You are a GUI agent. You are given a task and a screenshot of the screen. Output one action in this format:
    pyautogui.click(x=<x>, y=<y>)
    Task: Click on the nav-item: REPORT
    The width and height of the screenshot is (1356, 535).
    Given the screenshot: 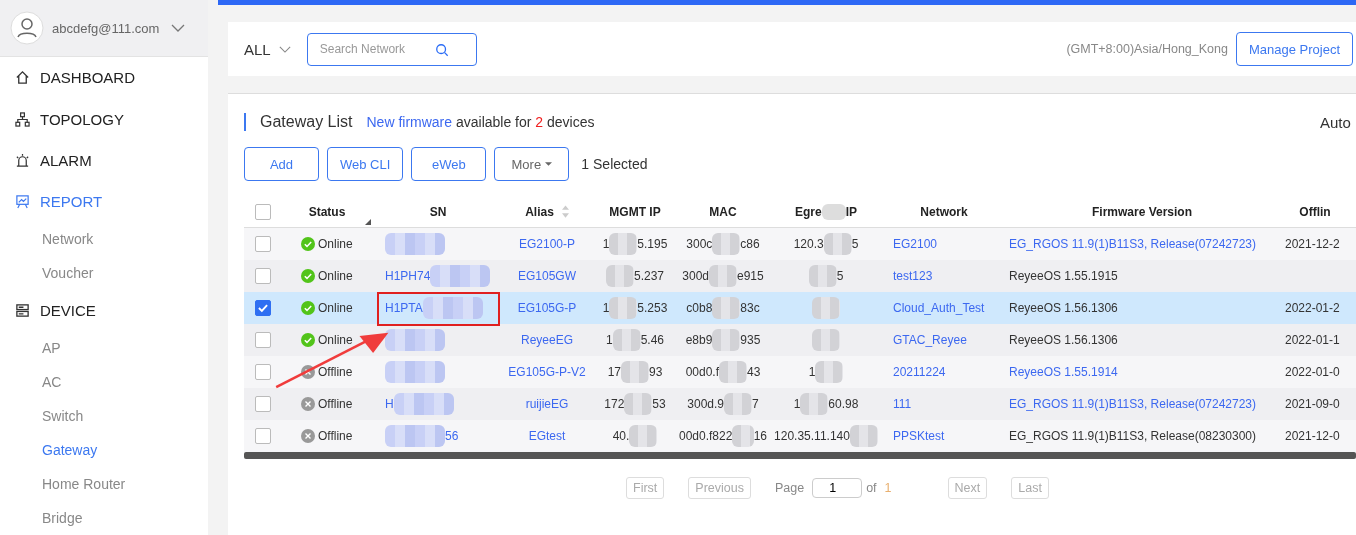 What is the action you would take?
    pyautogui.click(x=104, y=201)
    